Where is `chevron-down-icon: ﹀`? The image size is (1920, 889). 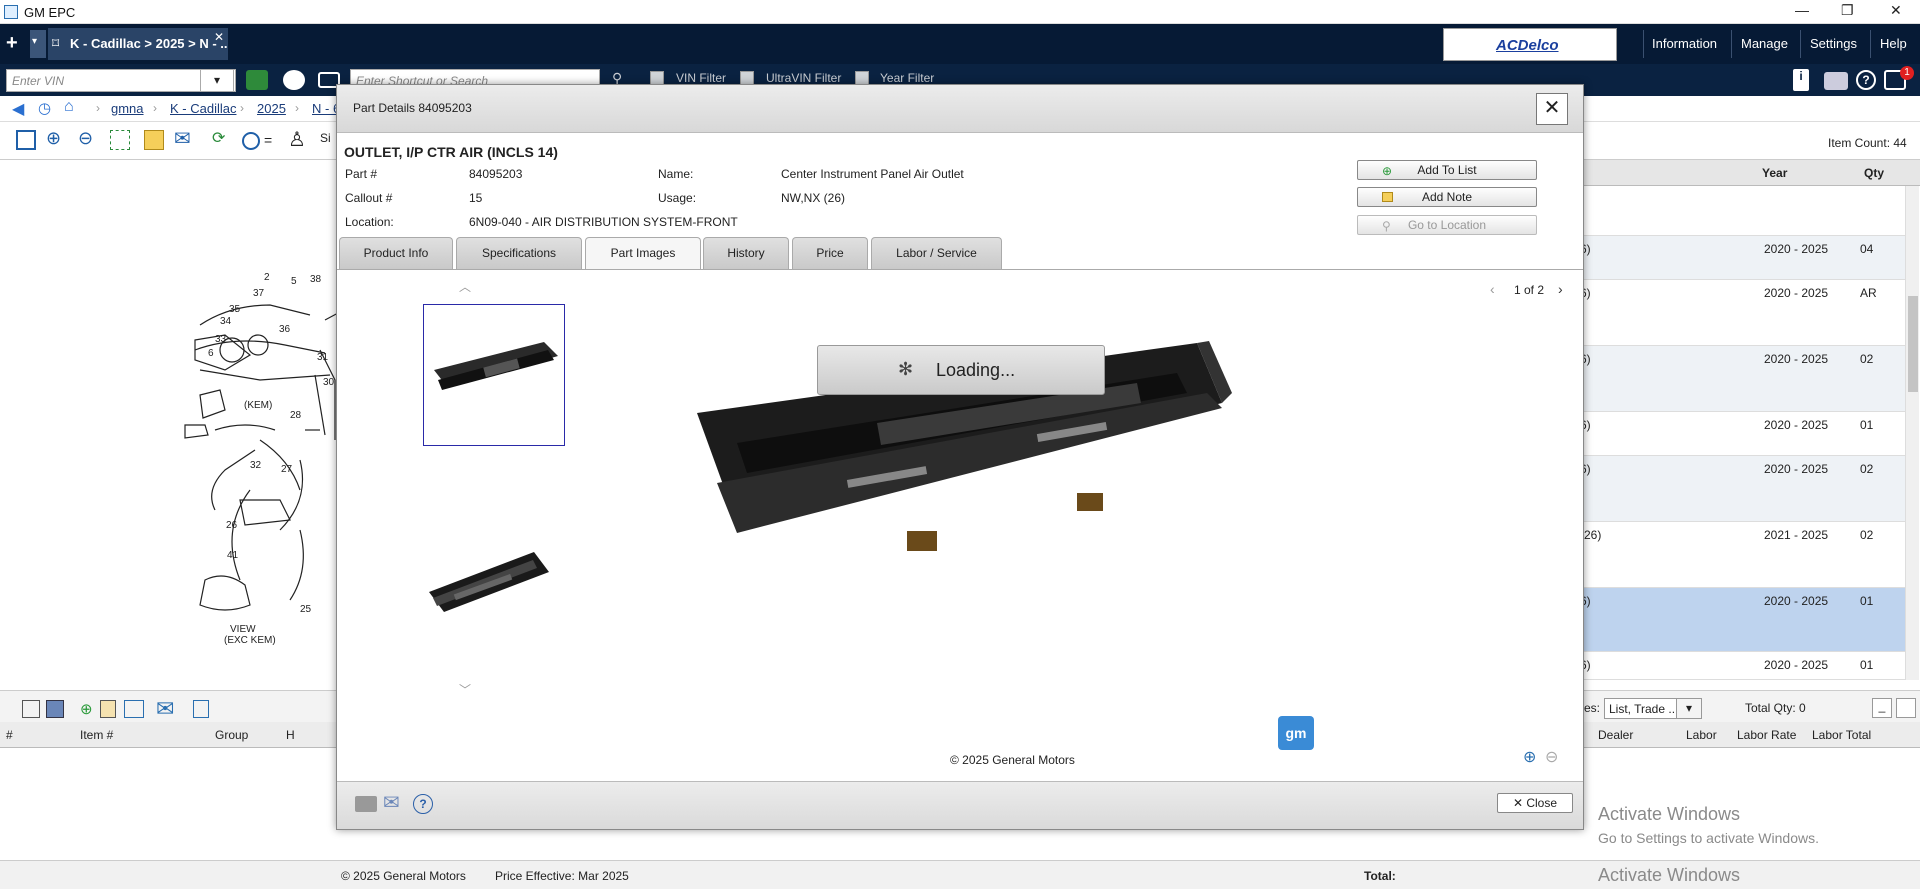 chevron-down-icon: ﹀ is located at coordinates (465, 689).